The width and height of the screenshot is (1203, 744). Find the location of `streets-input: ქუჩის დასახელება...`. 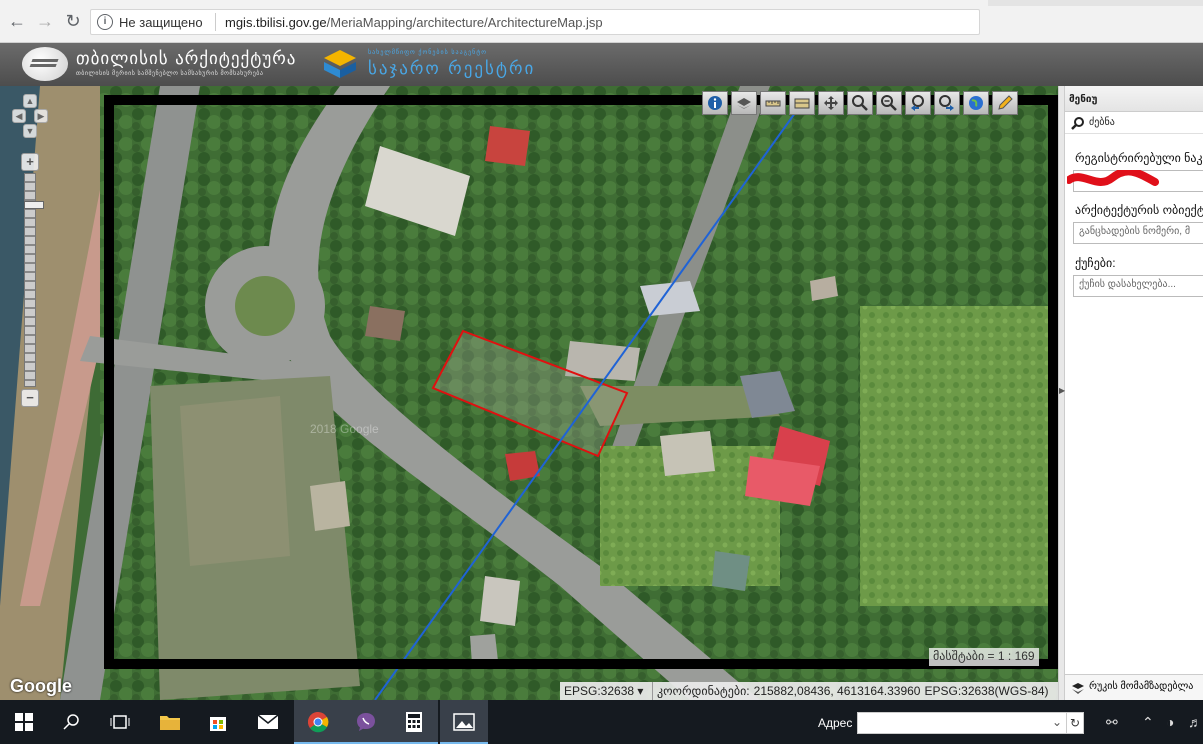

streets-input: ქუჩის დასახელება... is located at coordinates (1138, 286).